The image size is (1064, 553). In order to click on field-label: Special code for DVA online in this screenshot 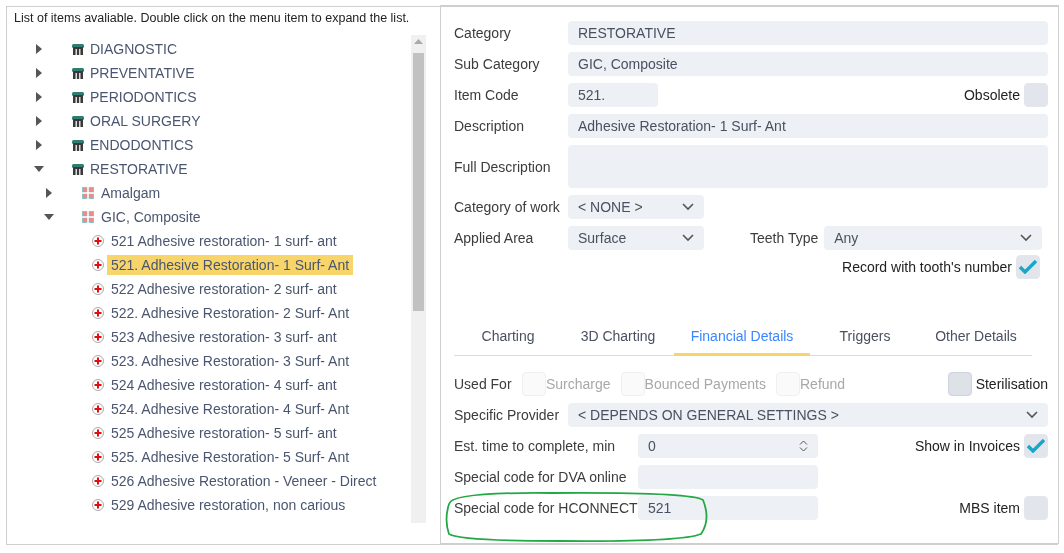, I will do `click(541, 477)`.